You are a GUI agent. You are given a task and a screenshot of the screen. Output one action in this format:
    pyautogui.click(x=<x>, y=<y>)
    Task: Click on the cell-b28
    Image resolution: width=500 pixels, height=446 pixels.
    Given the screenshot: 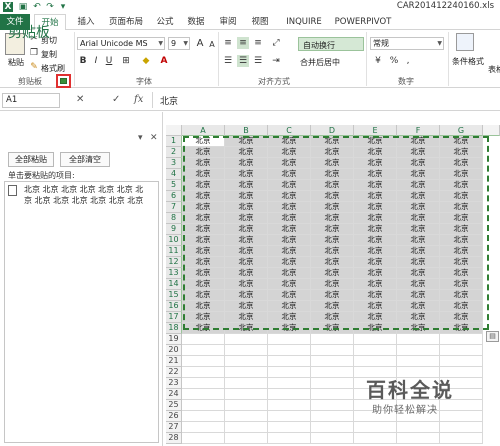 What is the action you would take?
    pyautogui.click(x=246, y=438)
    